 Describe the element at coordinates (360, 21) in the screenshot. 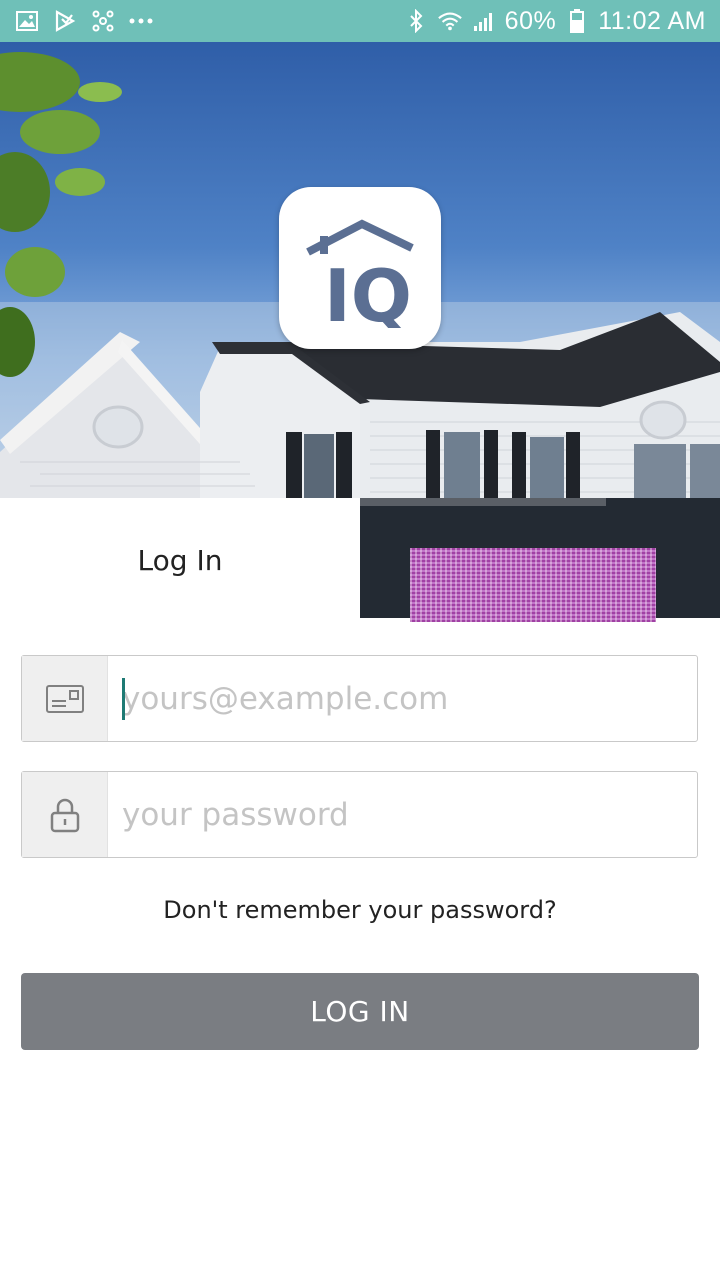

I see `status-bar: 60% 11:02 AM` at that location.